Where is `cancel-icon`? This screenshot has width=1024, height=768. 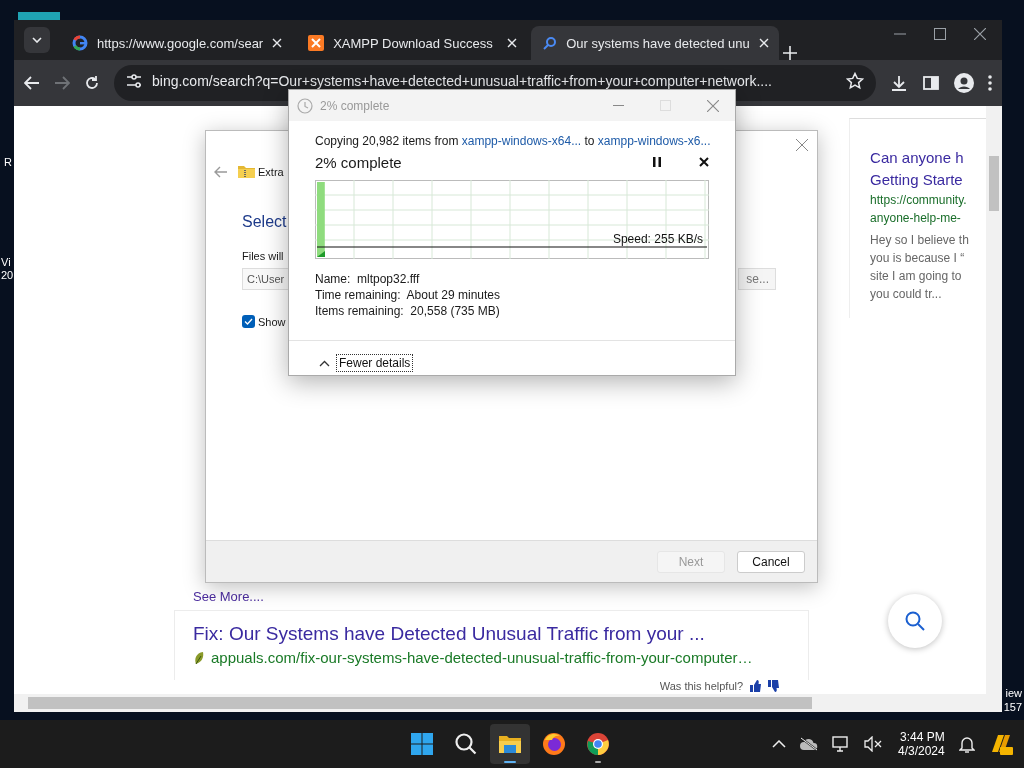 cancel-icon is located at coordinates (704, 162).